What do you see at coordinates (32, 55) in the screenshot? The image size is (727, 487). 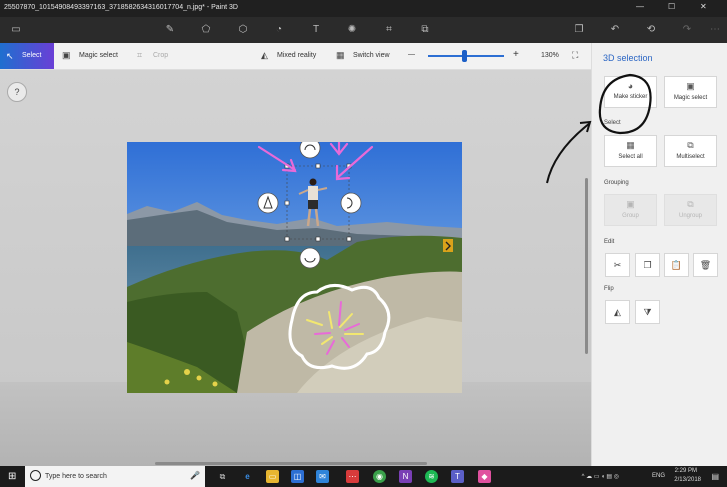 I see `select-label: Select` at bounding box center [32, 55].